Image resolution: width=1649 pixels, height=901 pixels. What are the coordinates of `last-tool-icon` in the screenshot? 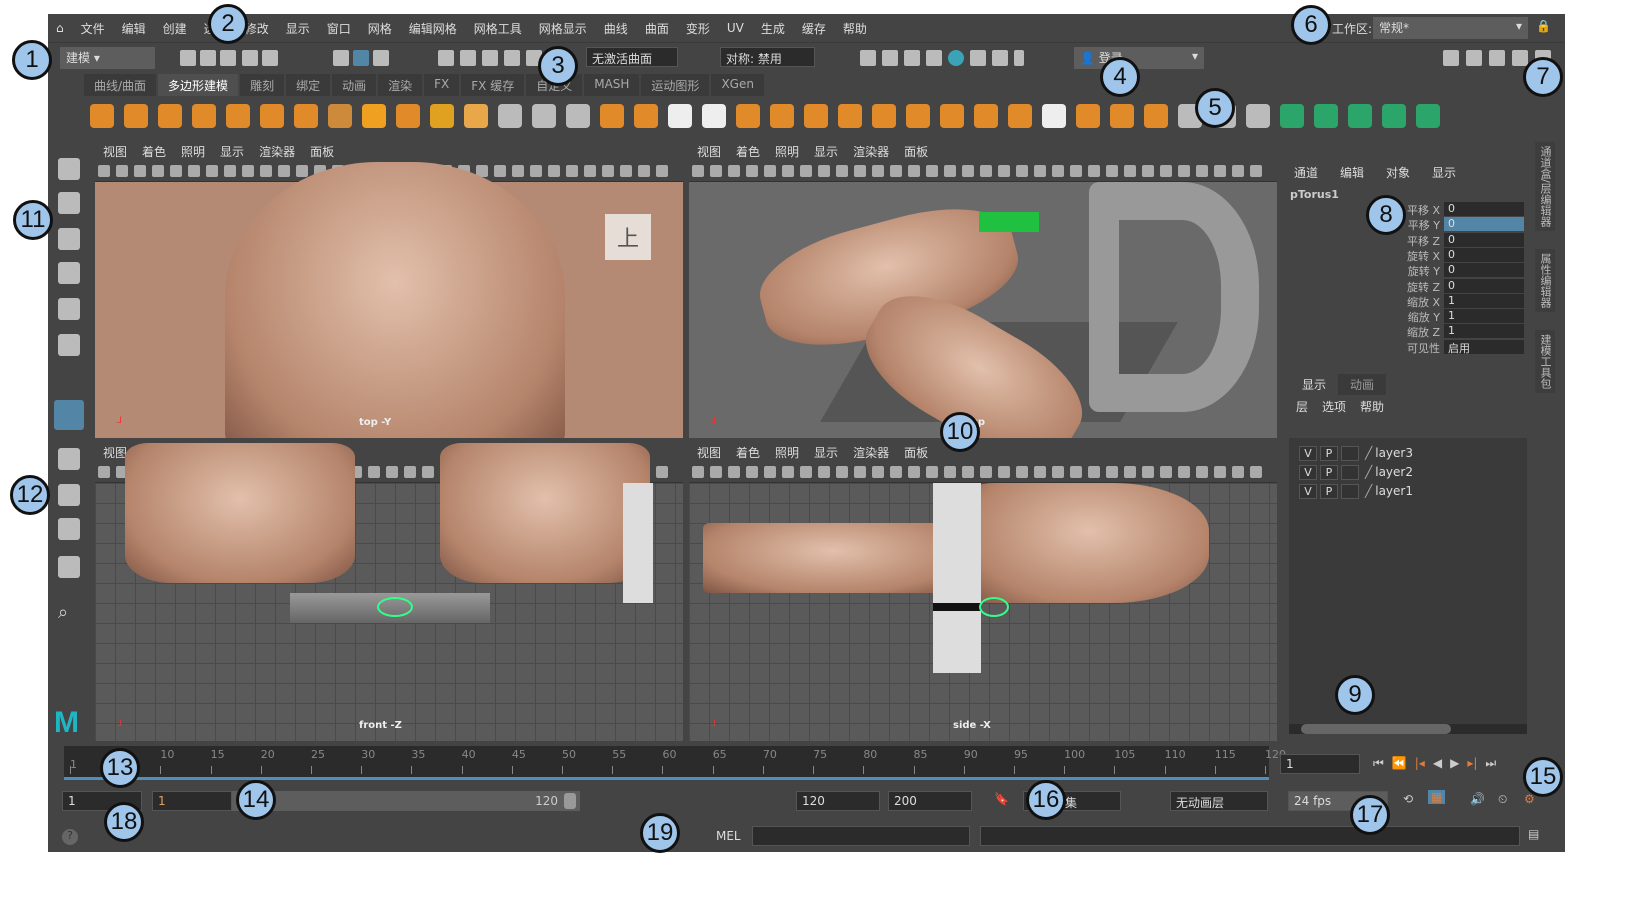 It's located at (69, 415).